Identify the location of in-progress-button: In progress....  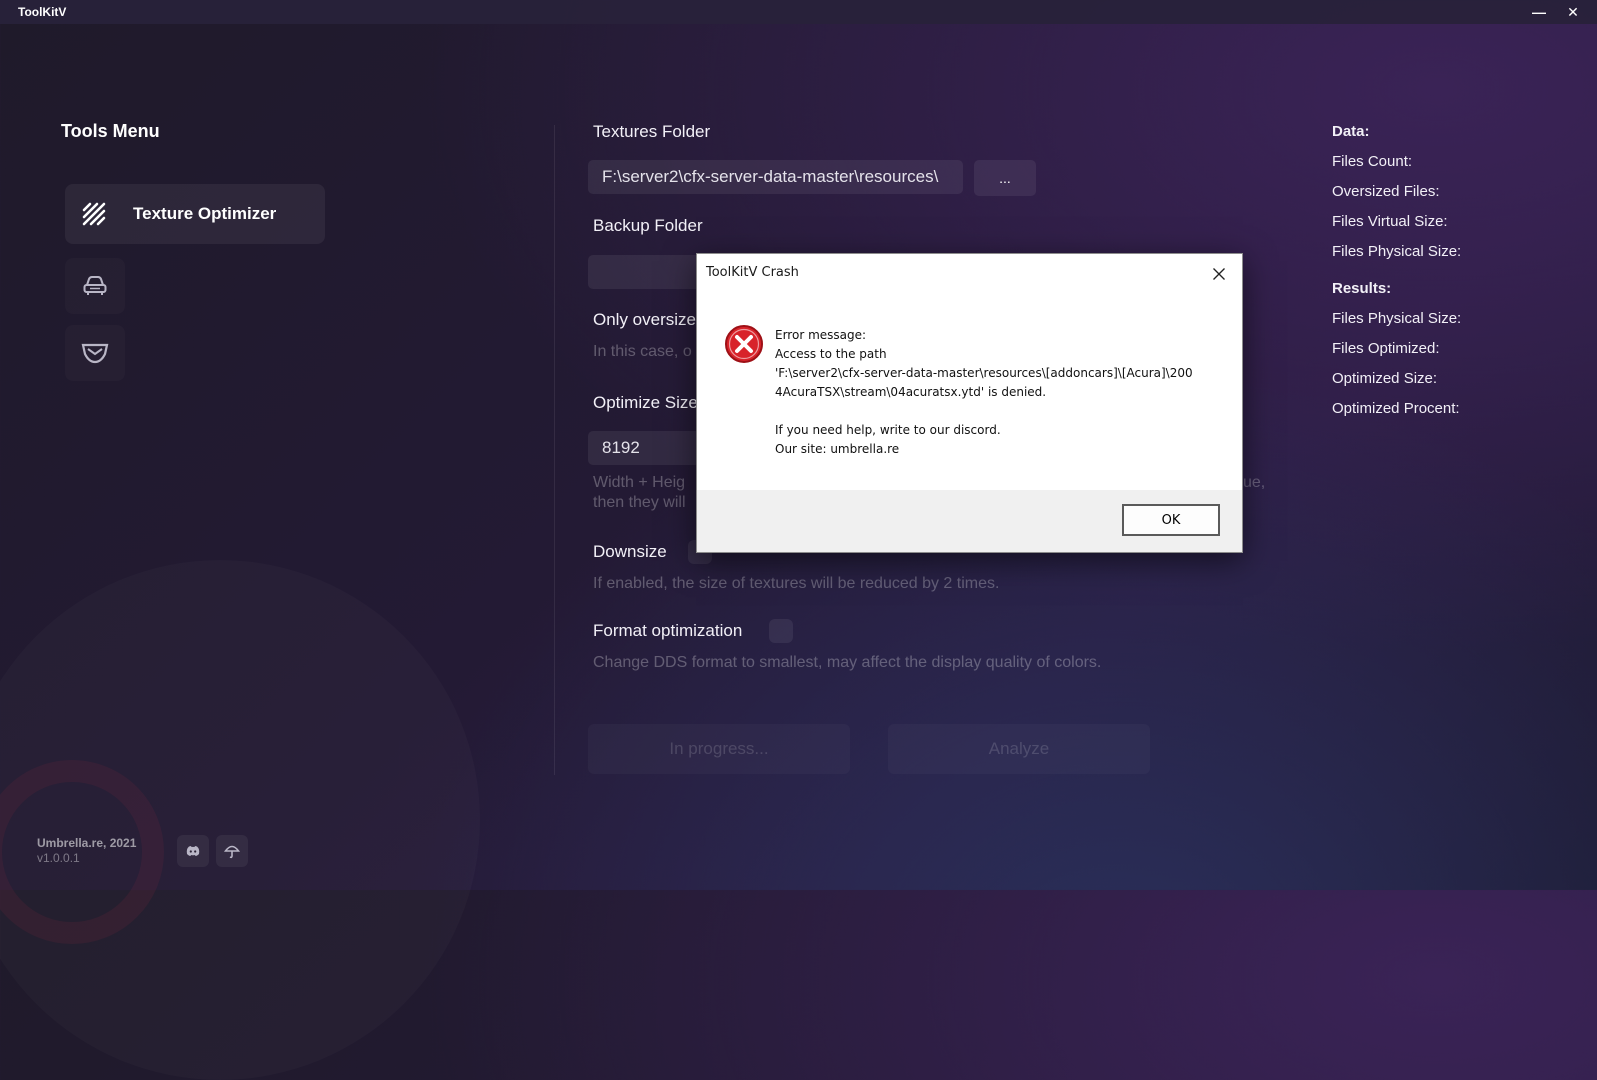
(719, 749).